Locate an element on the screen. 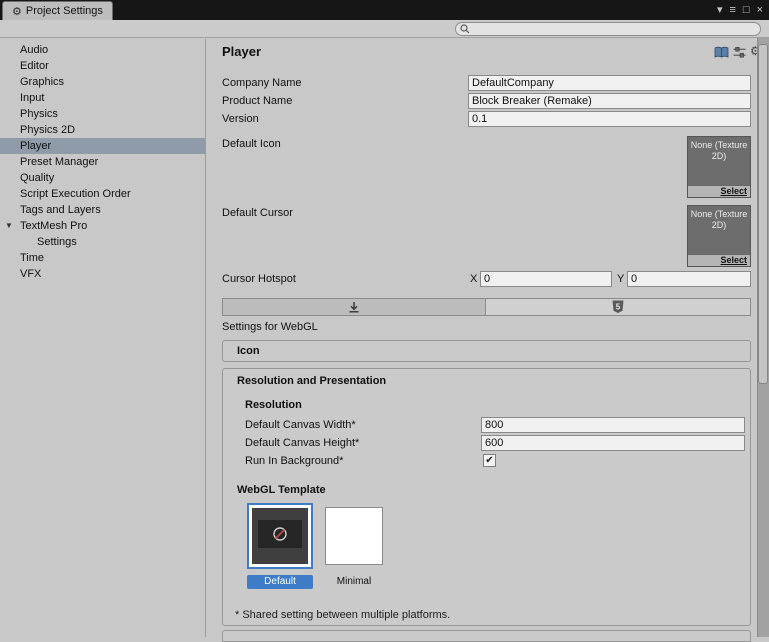 This screenshot has width=769, height=642. sidebar-item-textmesh-settings: Settings is located at coordinates (102, 242).